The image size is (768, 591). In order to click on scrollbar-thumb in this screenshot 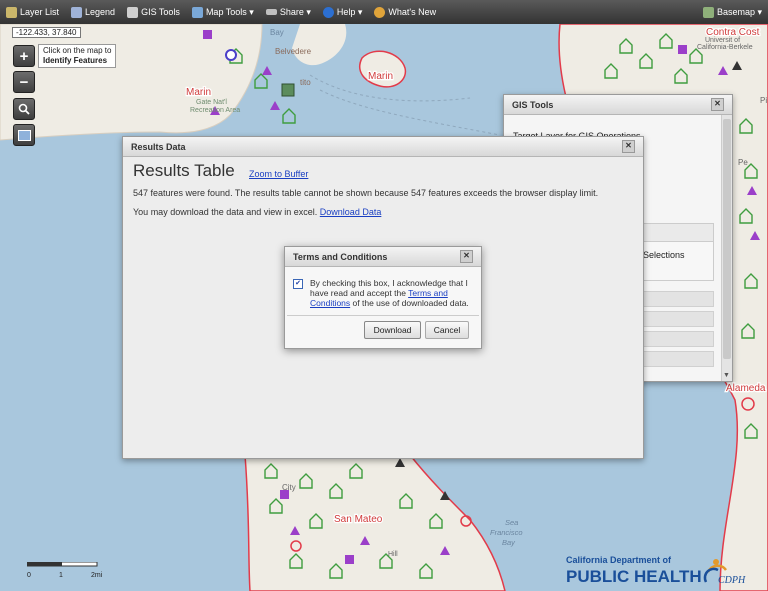, I will do `click(727, 239)`.